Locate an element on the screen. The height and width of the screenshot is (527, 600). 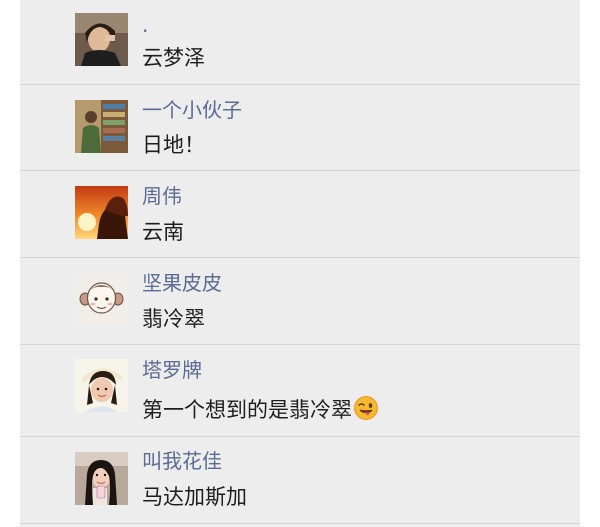
woman-portrait-dark-avatar is located at coordinates (101, 39).